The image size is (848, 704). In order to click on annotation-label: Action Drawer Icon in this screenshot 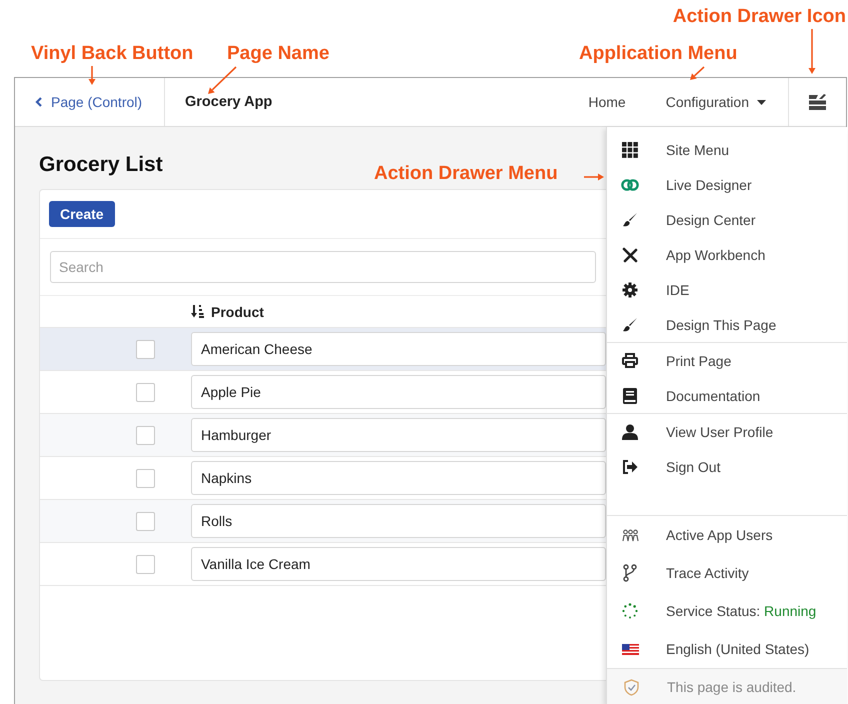, I will do `click(759, 17)`.